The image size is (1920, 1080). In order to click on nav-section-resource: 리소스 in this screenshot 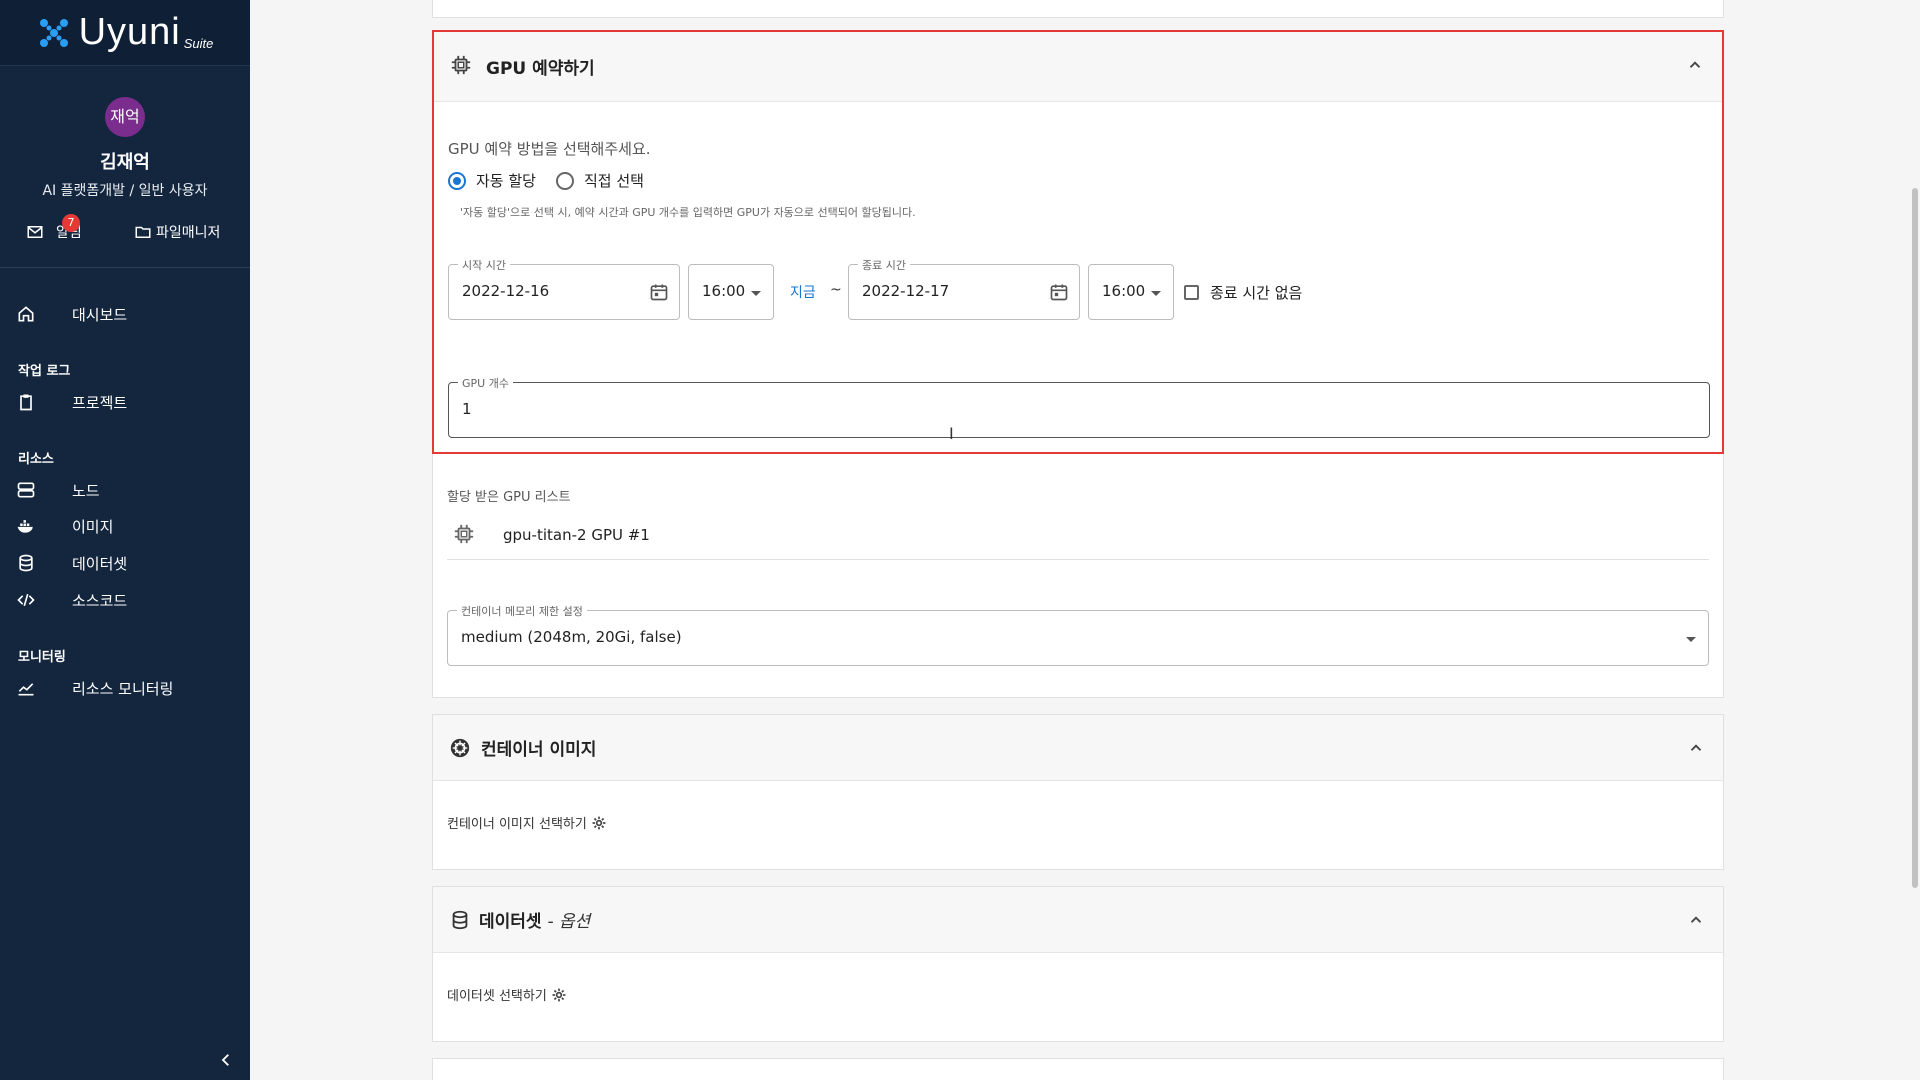, I will do `click(36, 459)`.